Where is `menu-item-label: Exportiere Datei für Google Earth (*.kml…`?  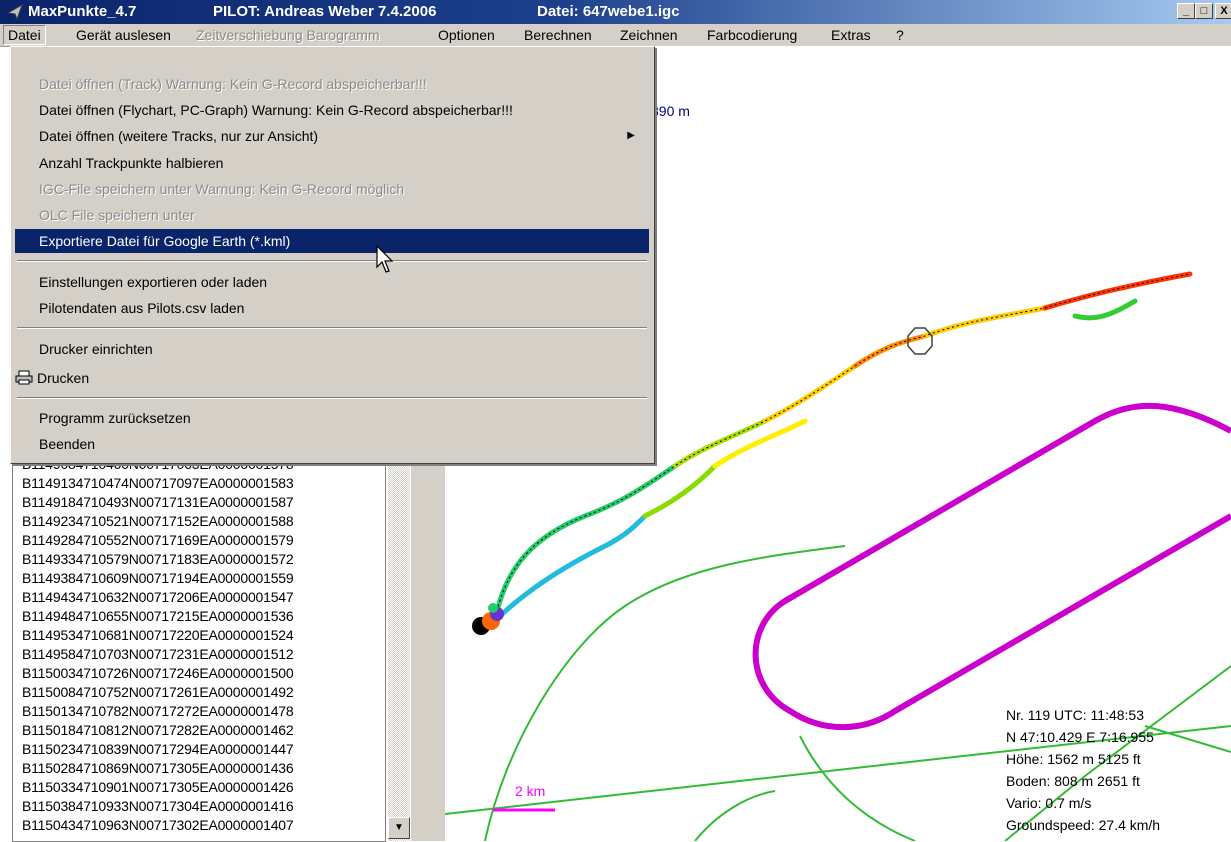
menu-item-label: Exportiere Datei für Google Earth (*.kml… is located at coordinates (165, 241).